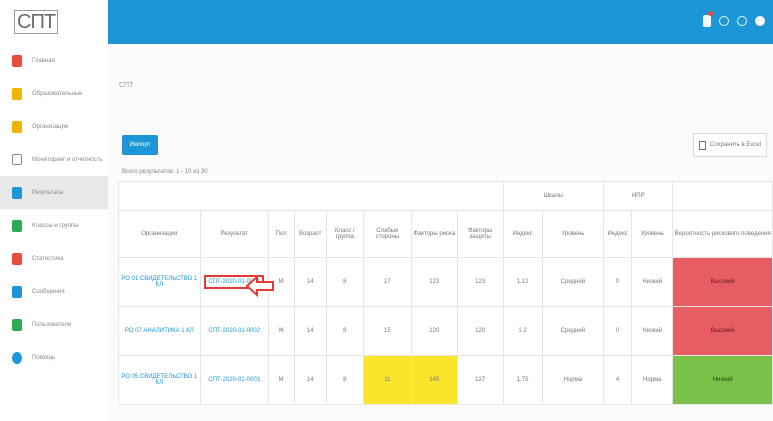 The image size is (773, 421). What do you see at coordinates (480, 282) in the screenshot?
I see `cell-protect: 123` at bounding box center [480, 282].